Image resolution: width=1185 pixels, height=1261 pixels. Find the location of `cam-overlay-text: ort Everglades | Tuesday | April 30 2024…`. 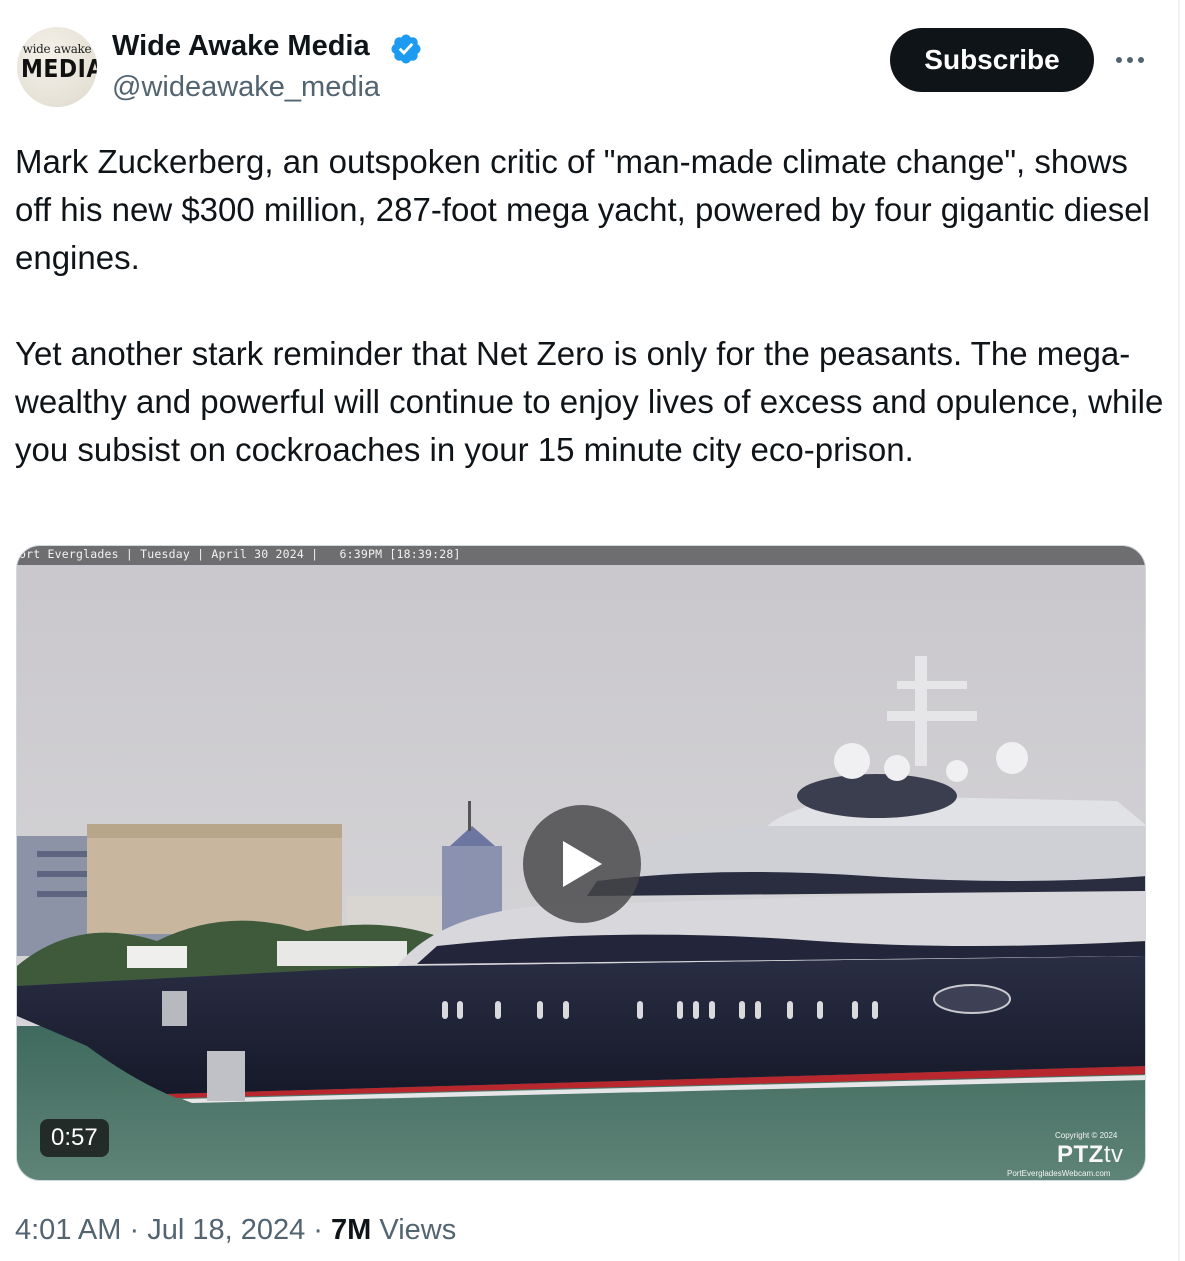

cam-overlay-text: ort Everglades | Tuesday | April 30 2024… is located at coordinates (240, 554).